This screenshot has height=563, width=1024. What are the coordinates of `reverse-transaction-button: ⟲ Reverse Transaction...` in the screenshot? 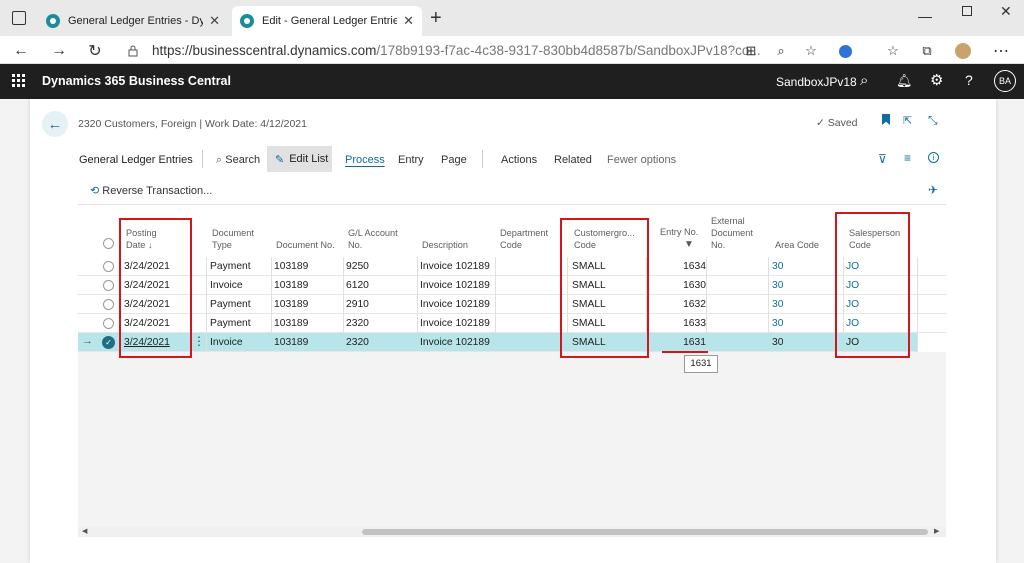 It's located at (151, 190).